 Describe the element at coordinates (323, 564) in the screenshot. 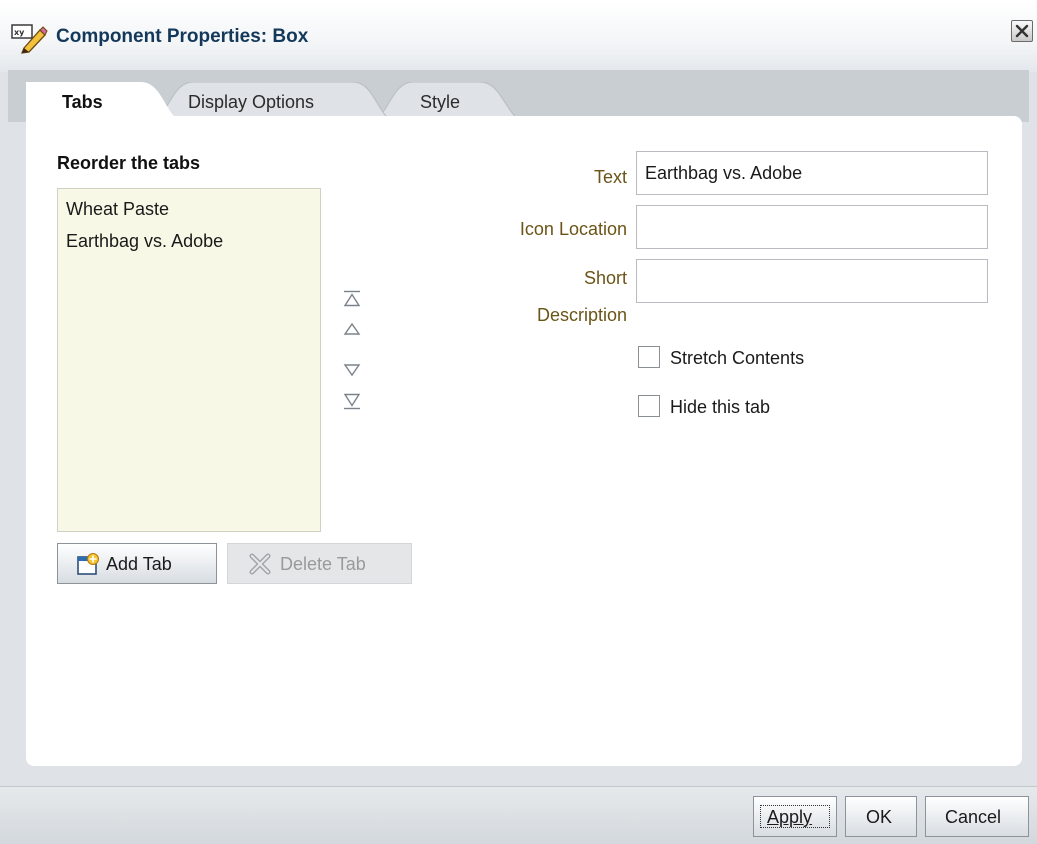

I see `delete-tab-label: Delete Tab` at that location.